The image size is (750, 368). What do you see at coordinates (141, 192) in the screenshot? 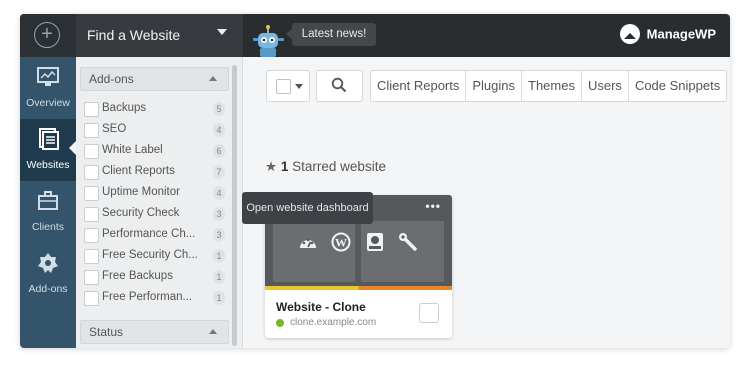
I see `filter-label: Uptime Monitor` at bounding box center [141, 192].